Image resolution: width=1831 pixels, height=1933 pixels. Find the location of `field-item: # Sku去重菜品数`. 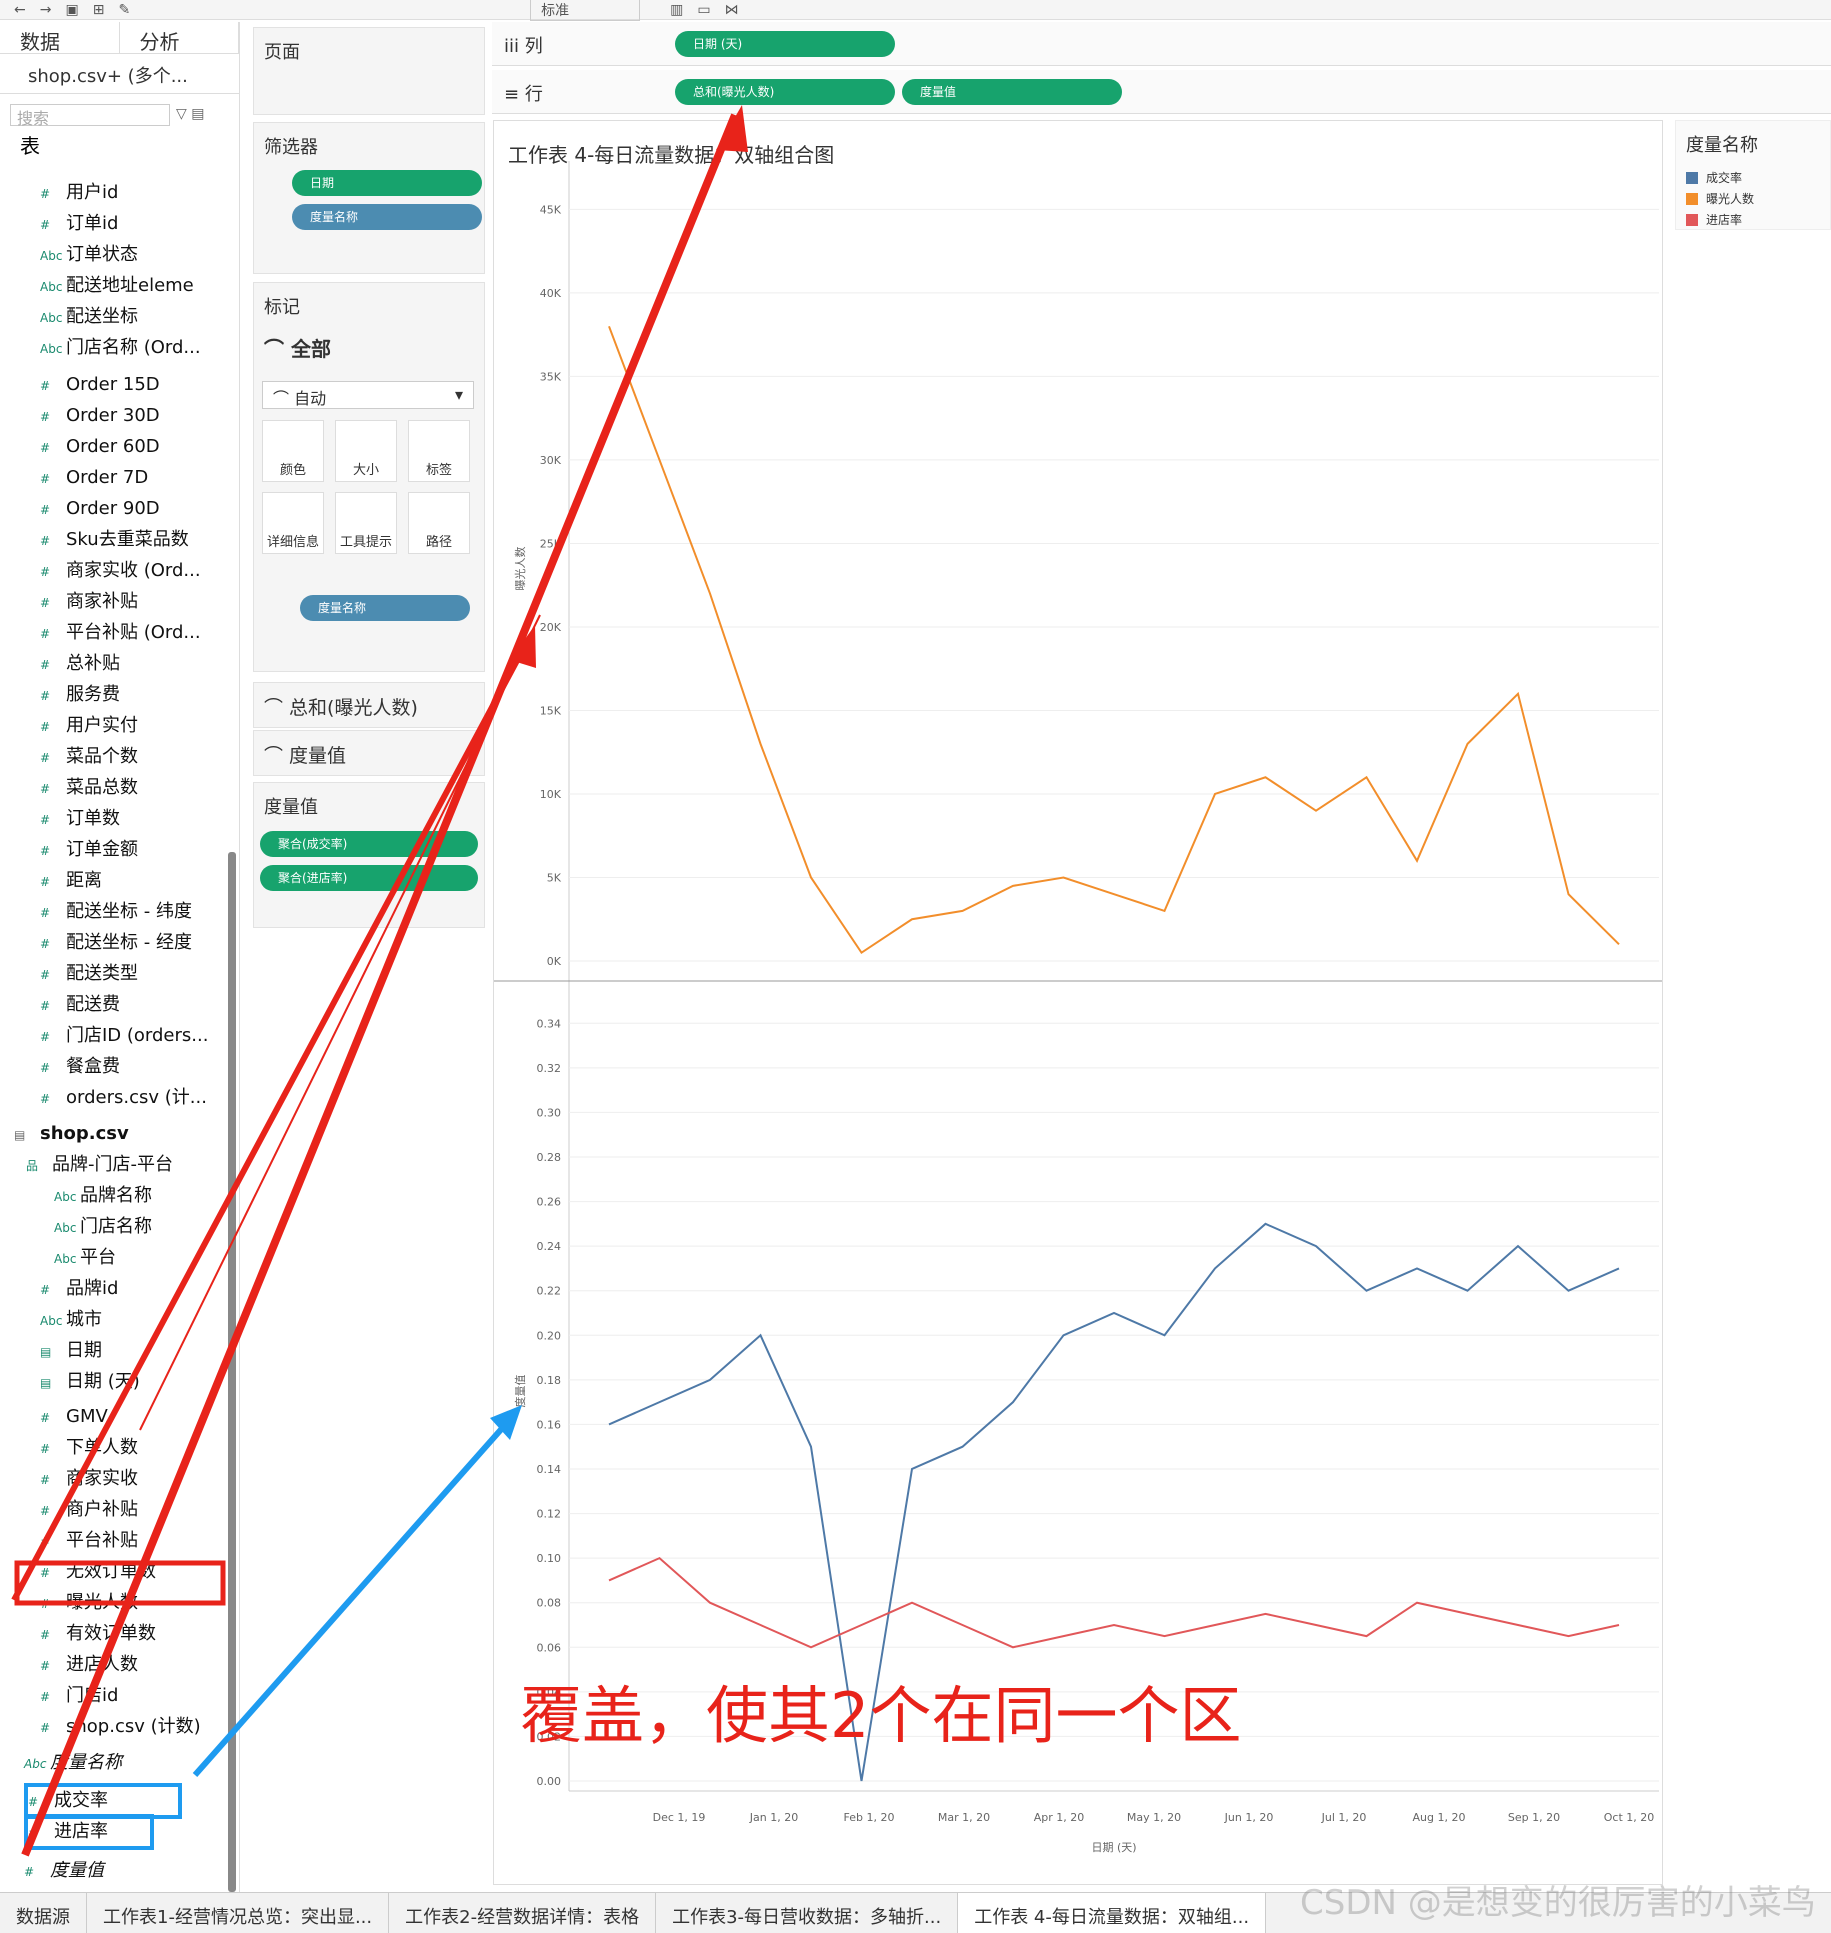

field-item: # Sku去重菜品数 is located at coordinates (114, 540).